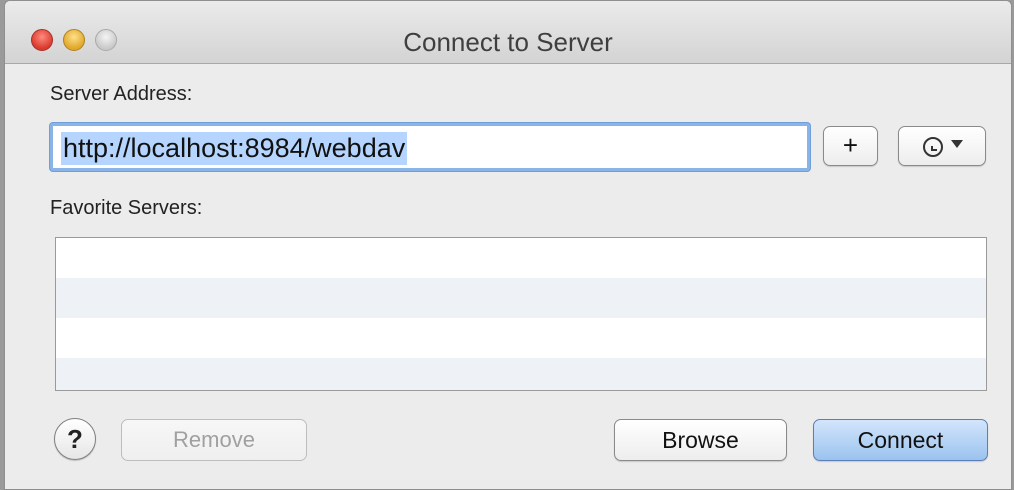 The height and width of the screenshot is (490, 1014). I want to click on help-button: ?, so click(75, 439).